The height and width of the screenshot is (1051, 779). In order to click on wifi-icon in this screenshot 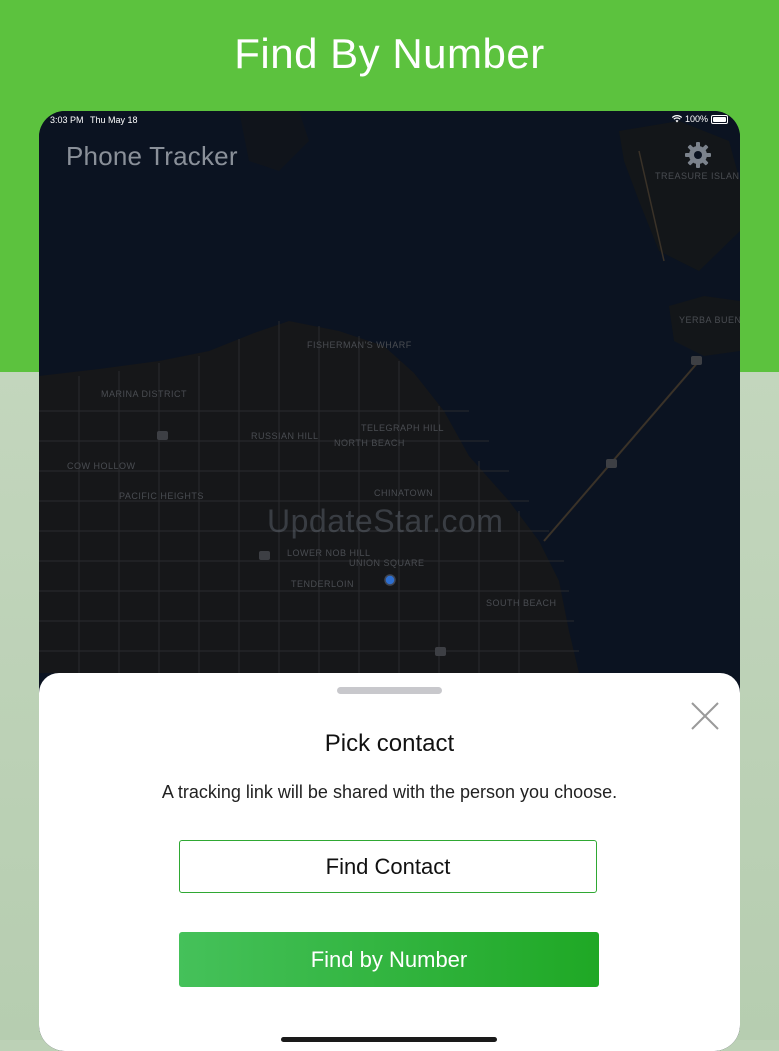, I will do `click(676, 119)`.